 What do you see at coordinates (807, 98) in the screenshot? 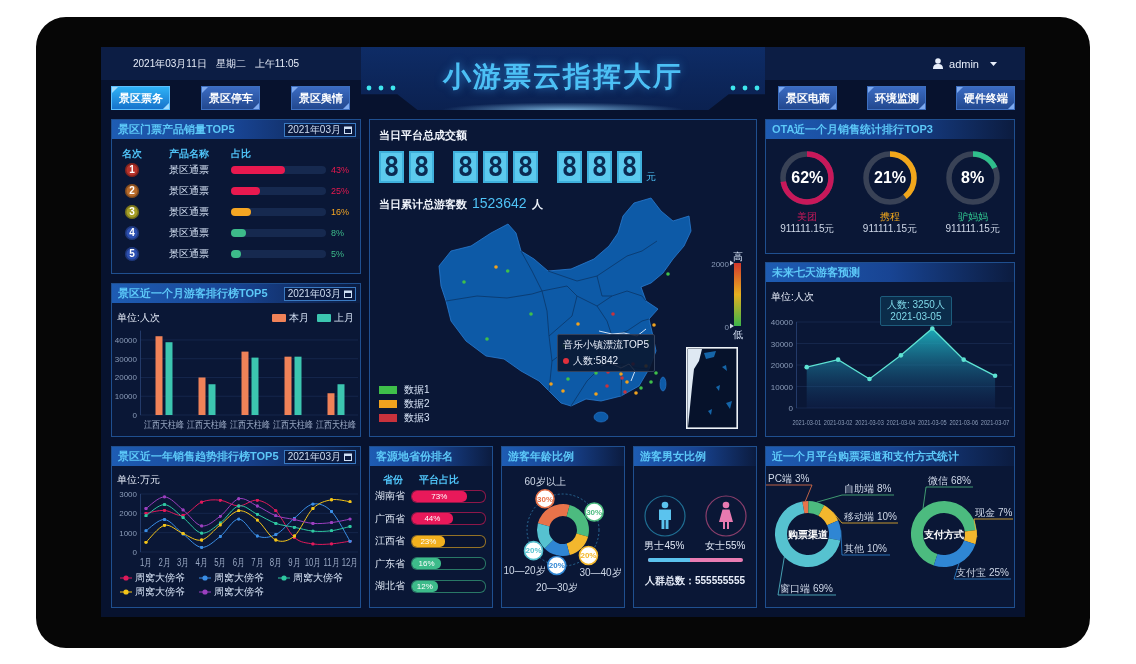
I see `nav-tab: 景区电商` at bounding box center [807, 98].